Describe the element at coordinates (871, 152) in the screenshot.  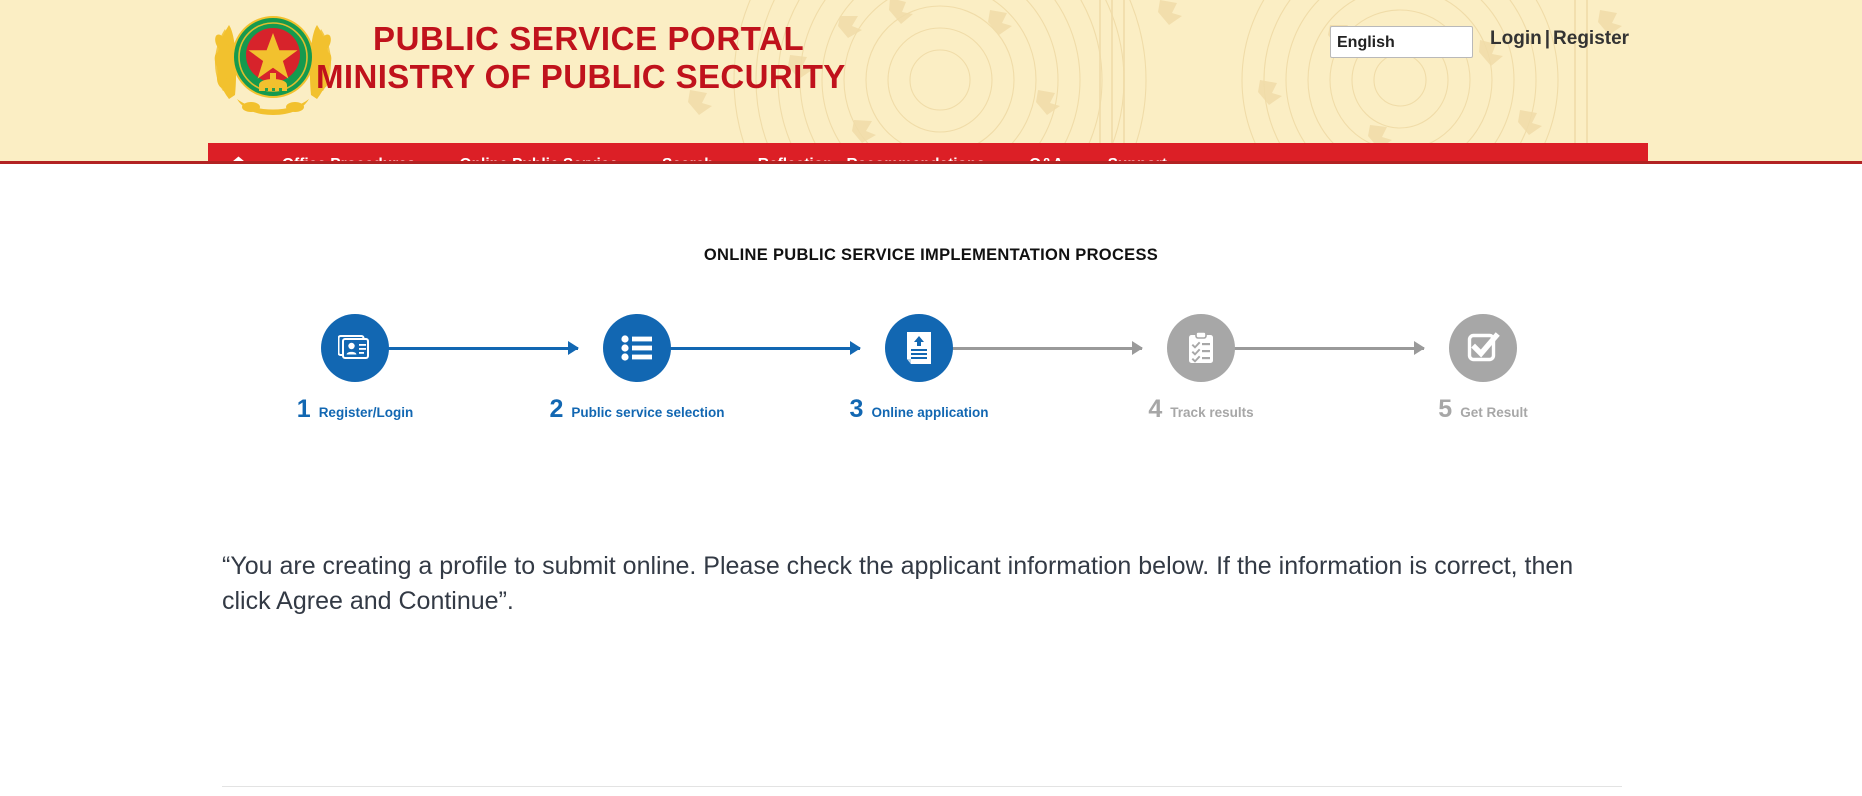
I see `nav-item-reflection-recommendations: Reflection - Recommendations` at that location.